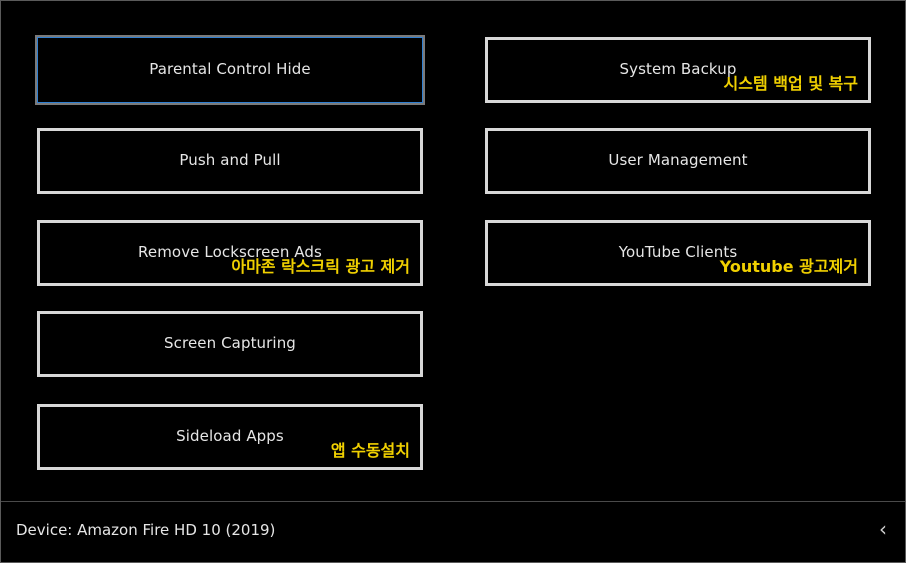  I want to click on status-divider, so click(453, 501).